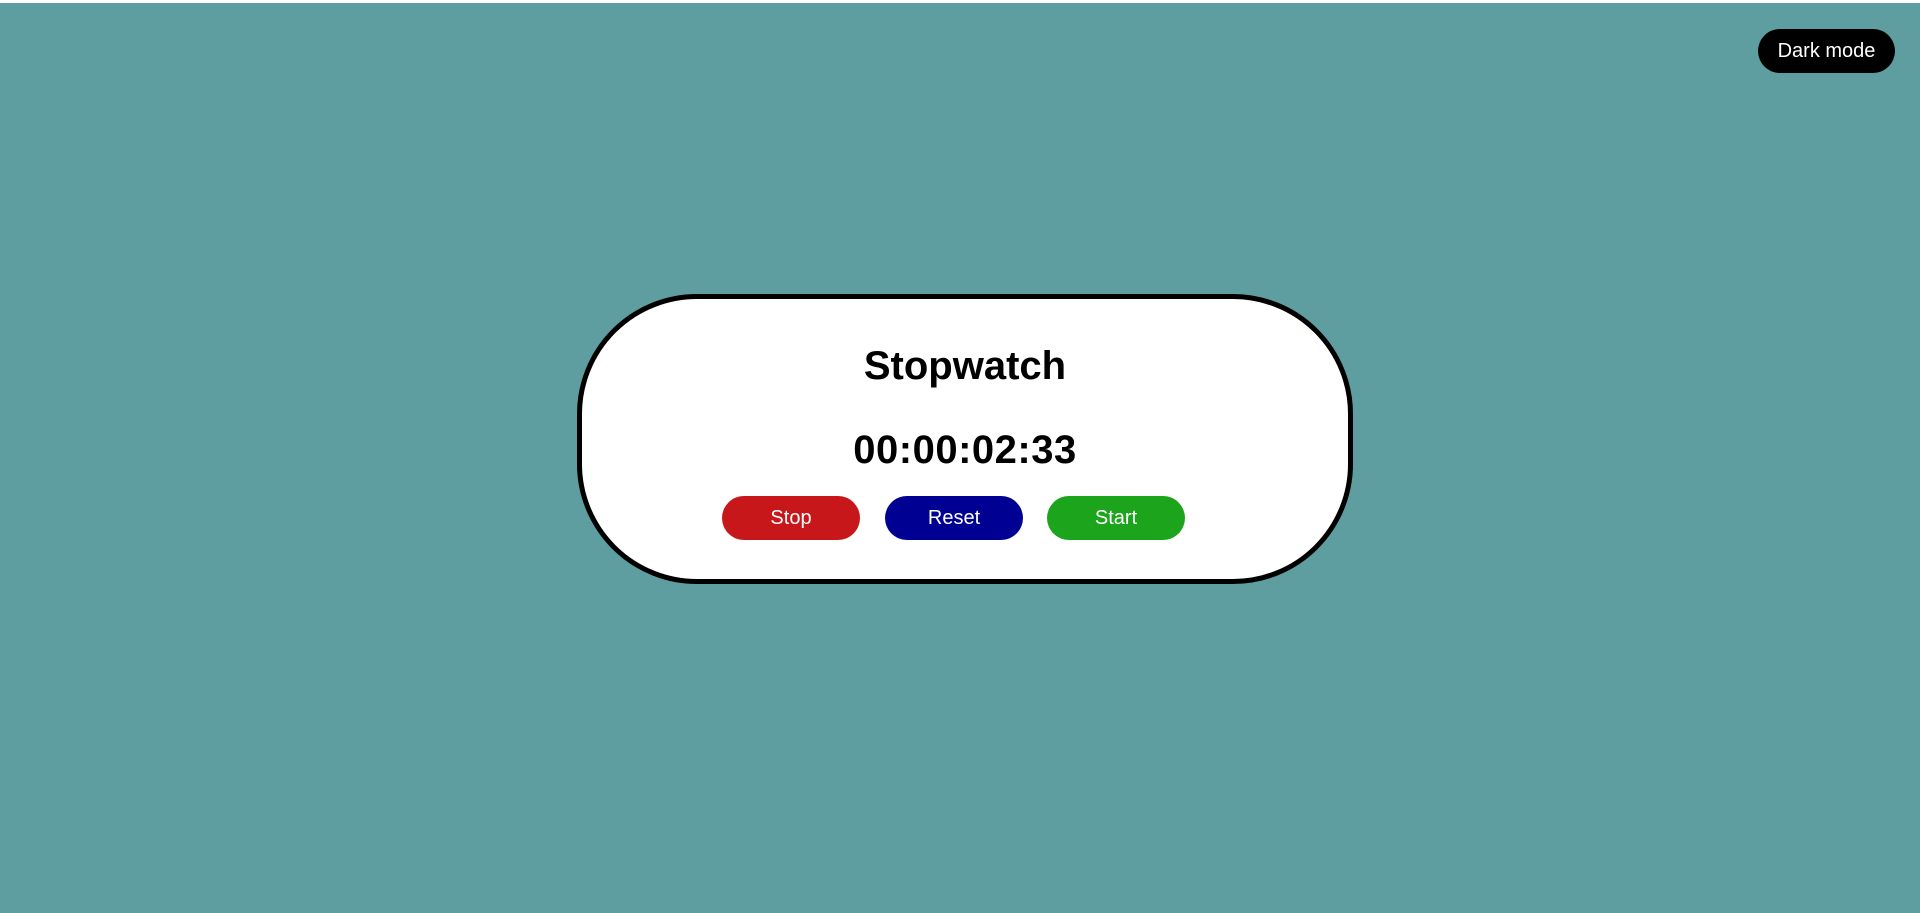  What do you see at coordinates (1116, 518) in the screenshot?
I see `start-button: Start` at bounding box center [1116, 518].